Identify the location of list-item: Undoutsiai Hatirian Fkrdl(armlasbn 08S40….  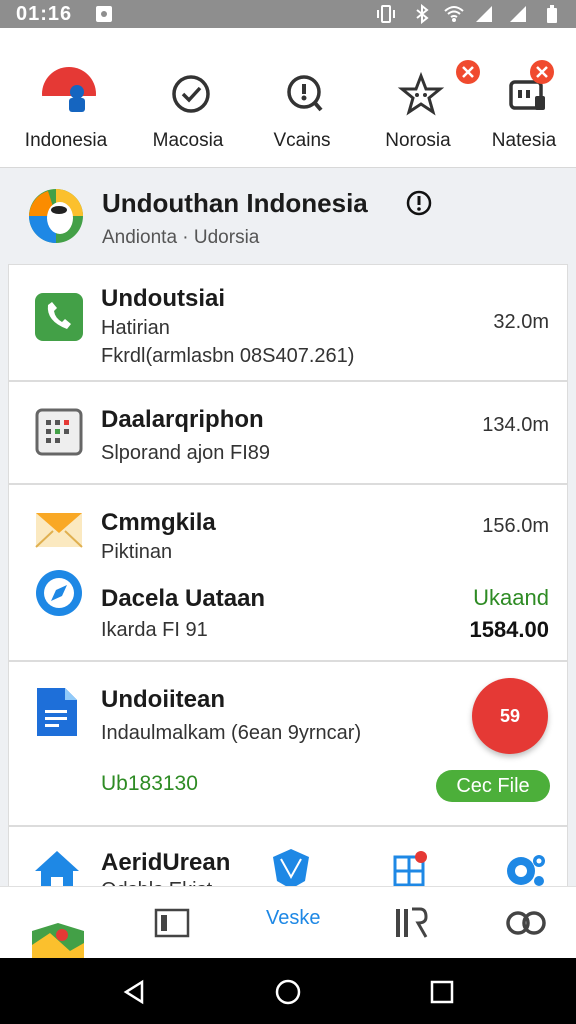
(288, 322).